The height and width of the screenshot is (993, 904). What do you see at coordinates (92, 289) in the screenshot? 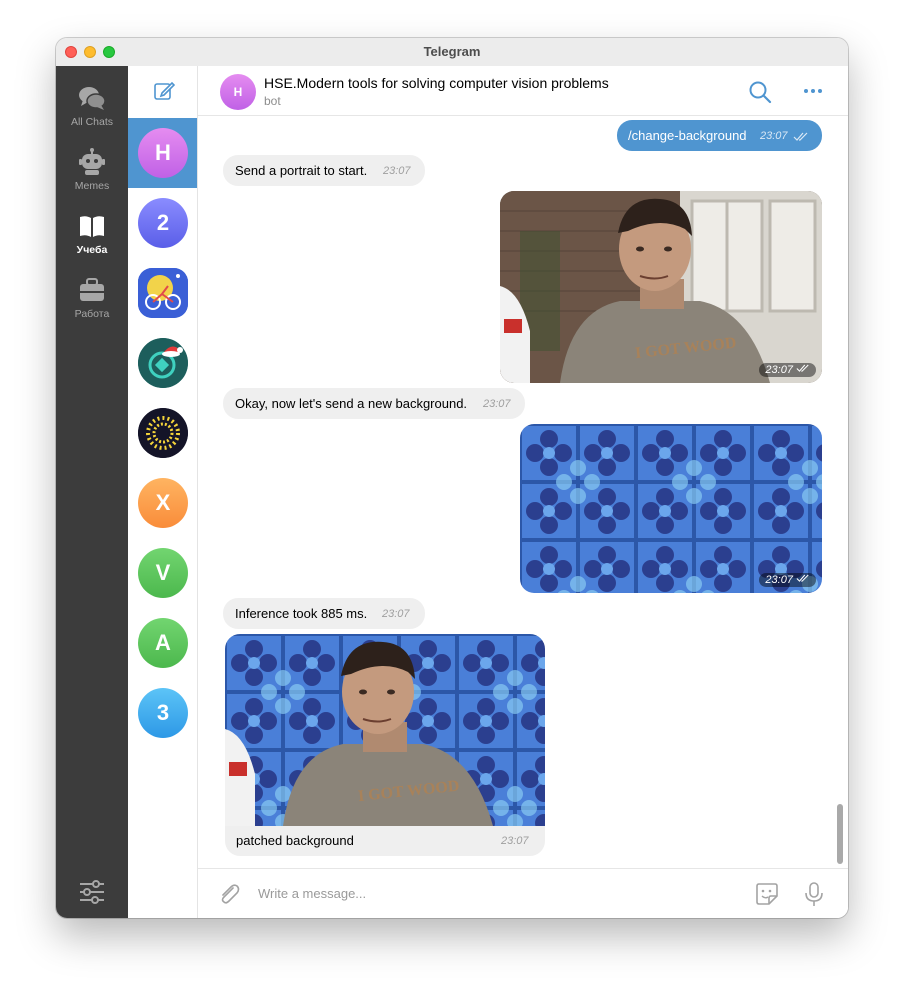
I see `briefcase-icon` at bounding box center [92, 289].